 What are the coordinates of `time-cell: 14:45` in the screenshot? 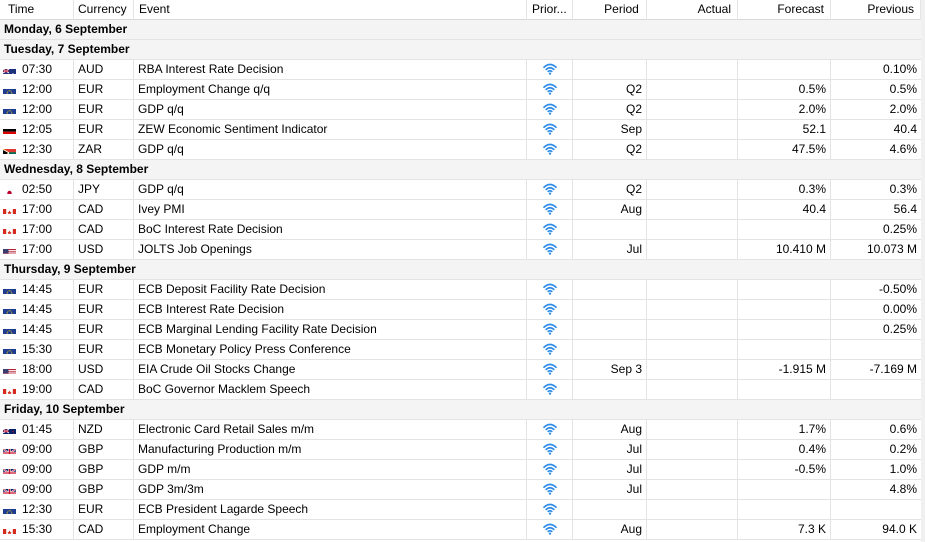 It's located at (37, 330).